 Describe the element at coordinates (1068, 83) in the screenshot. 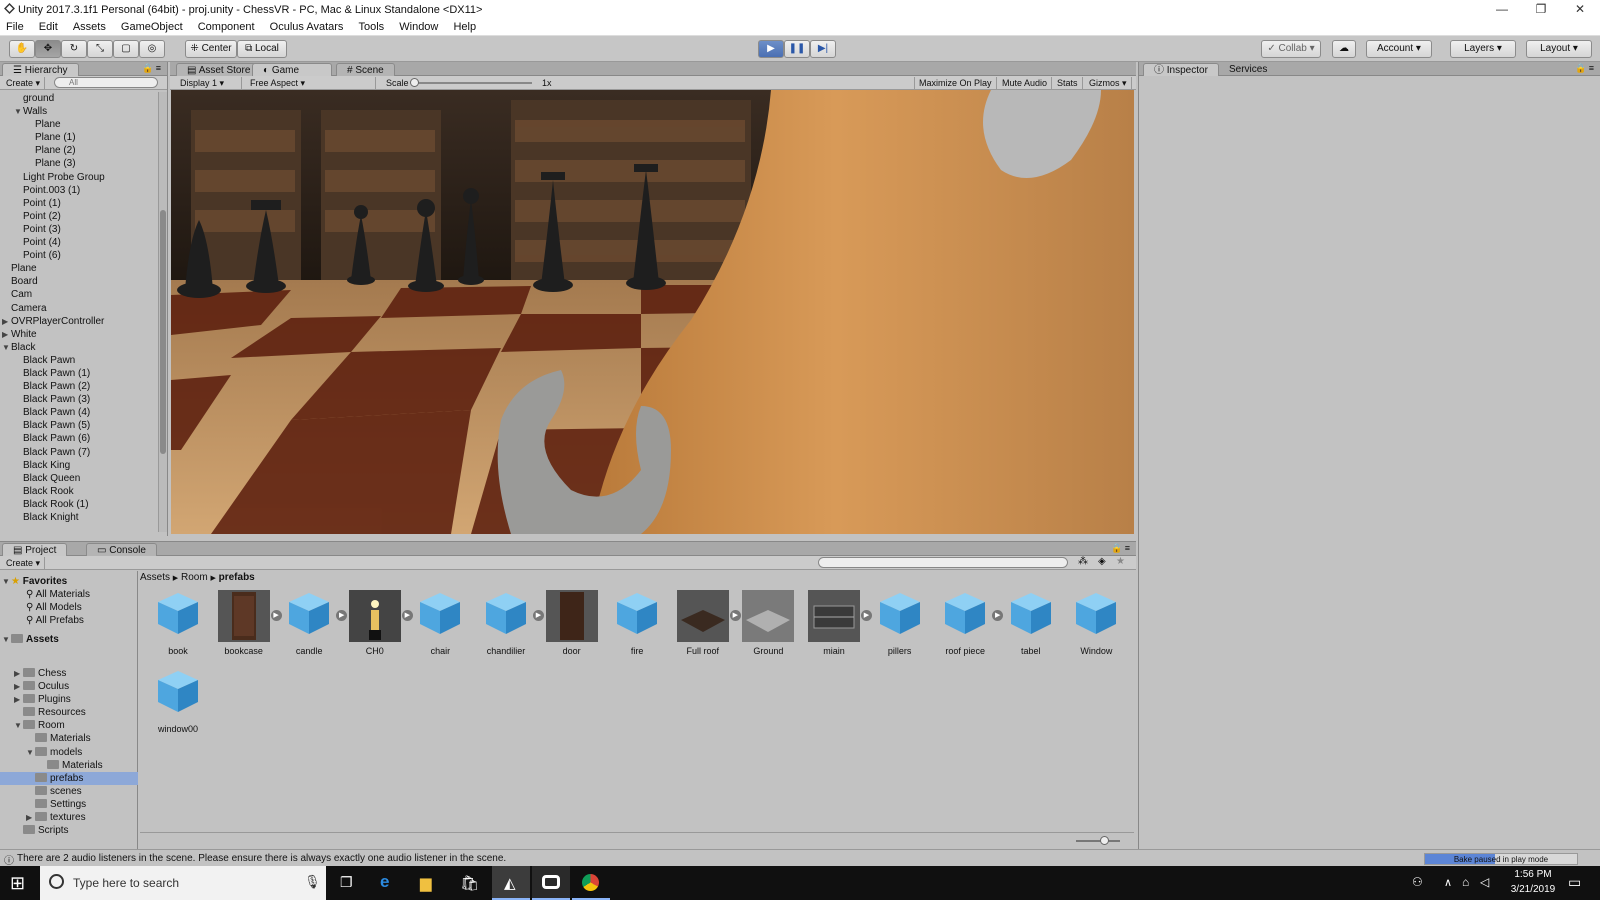

I see `stats-toggle: Stats` at that location.